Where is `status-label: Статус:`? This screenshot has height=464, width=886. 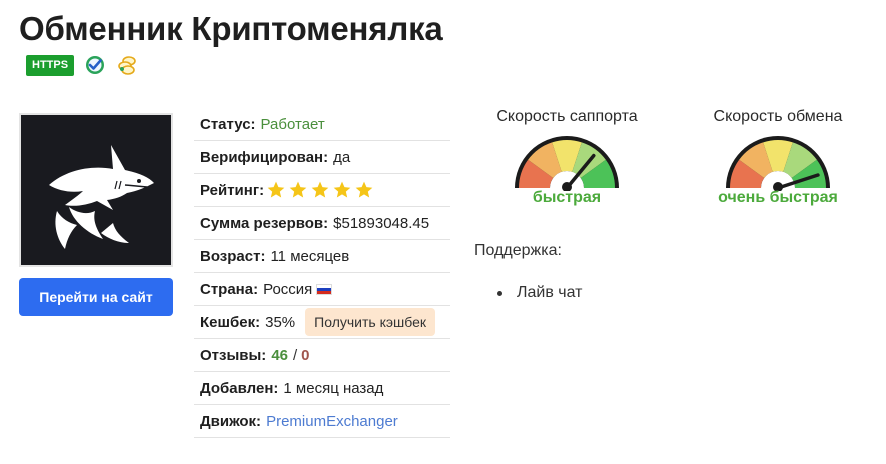 status-label: Статус: is located at coordinates (228, 124).